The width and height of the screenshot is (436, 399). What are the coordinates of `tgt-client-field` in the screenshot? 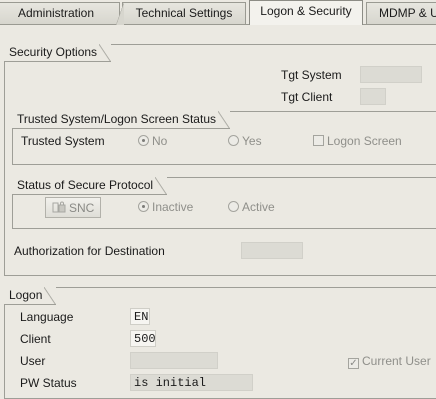 It's located at (373, 96).